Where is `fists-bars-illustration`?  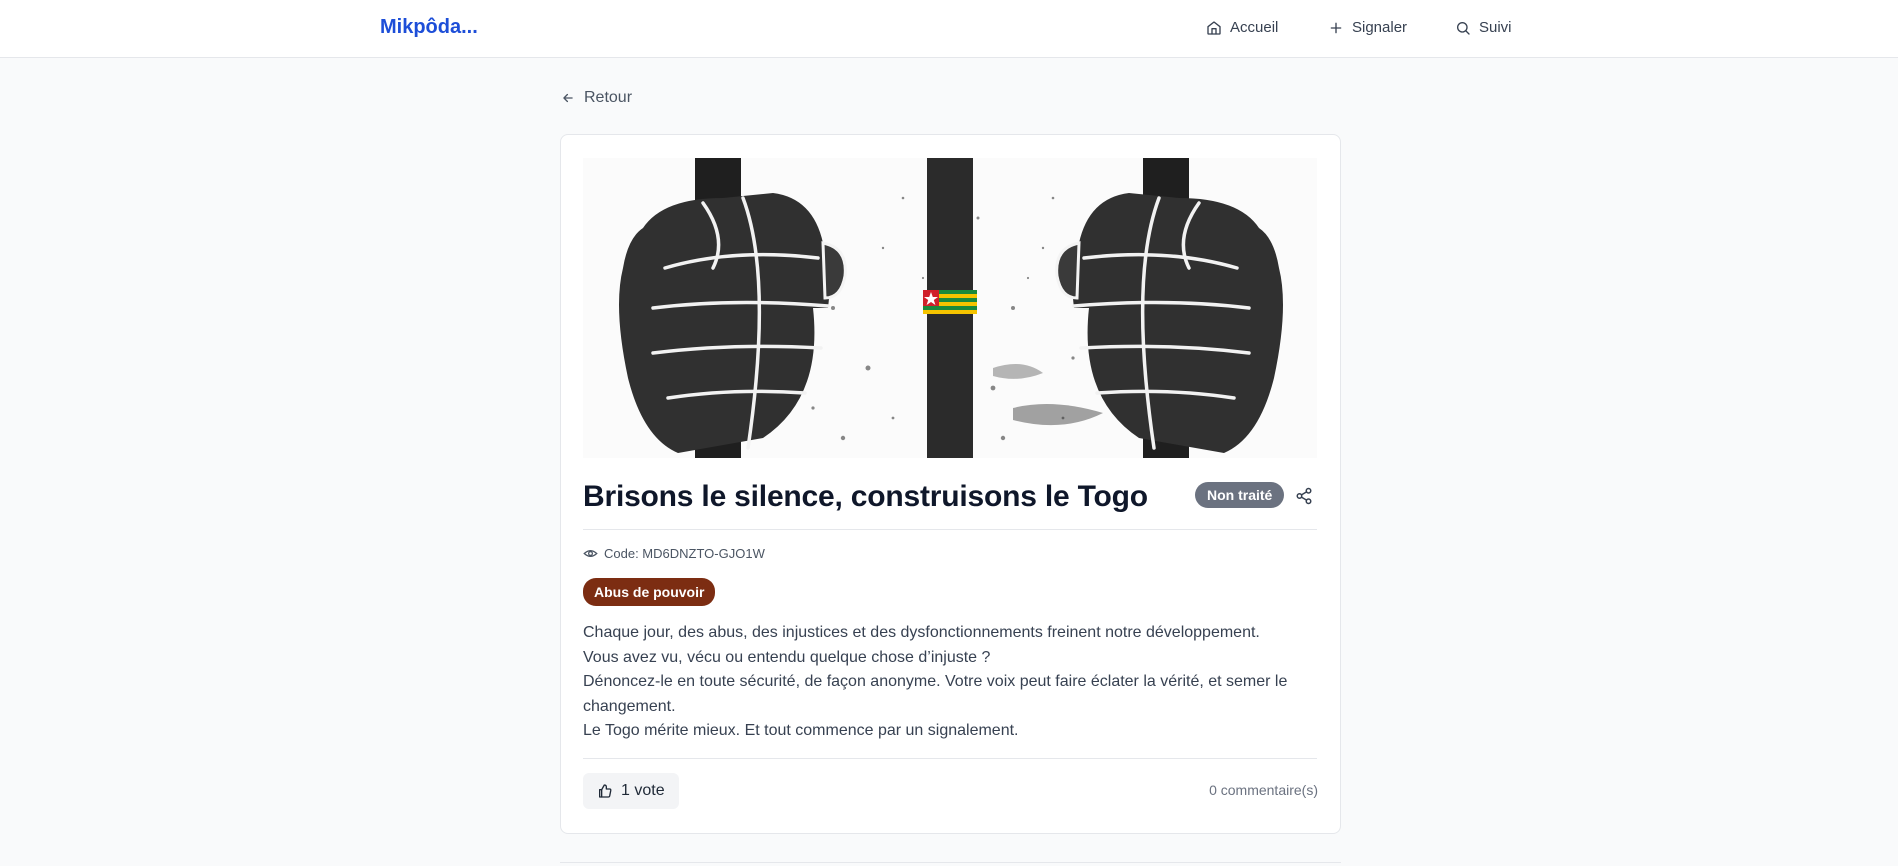
fists-bars-illustration is located at coordinates (950, 308).